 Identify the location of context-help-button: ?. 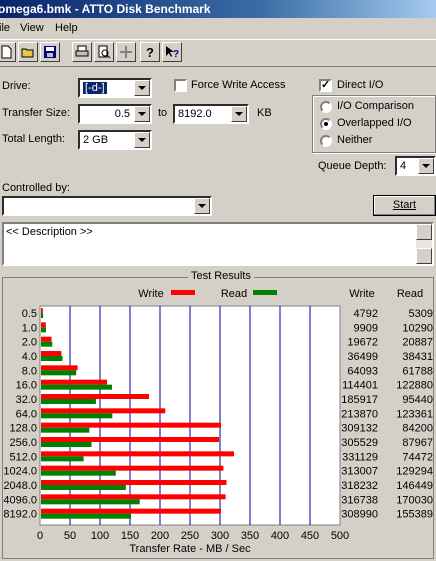
(172, 52).